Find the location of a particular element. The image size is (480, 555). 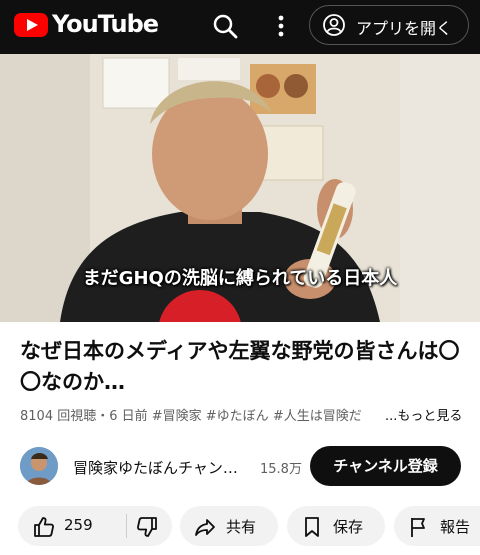

save-button: 保存 is located at coordinates (336, 526).